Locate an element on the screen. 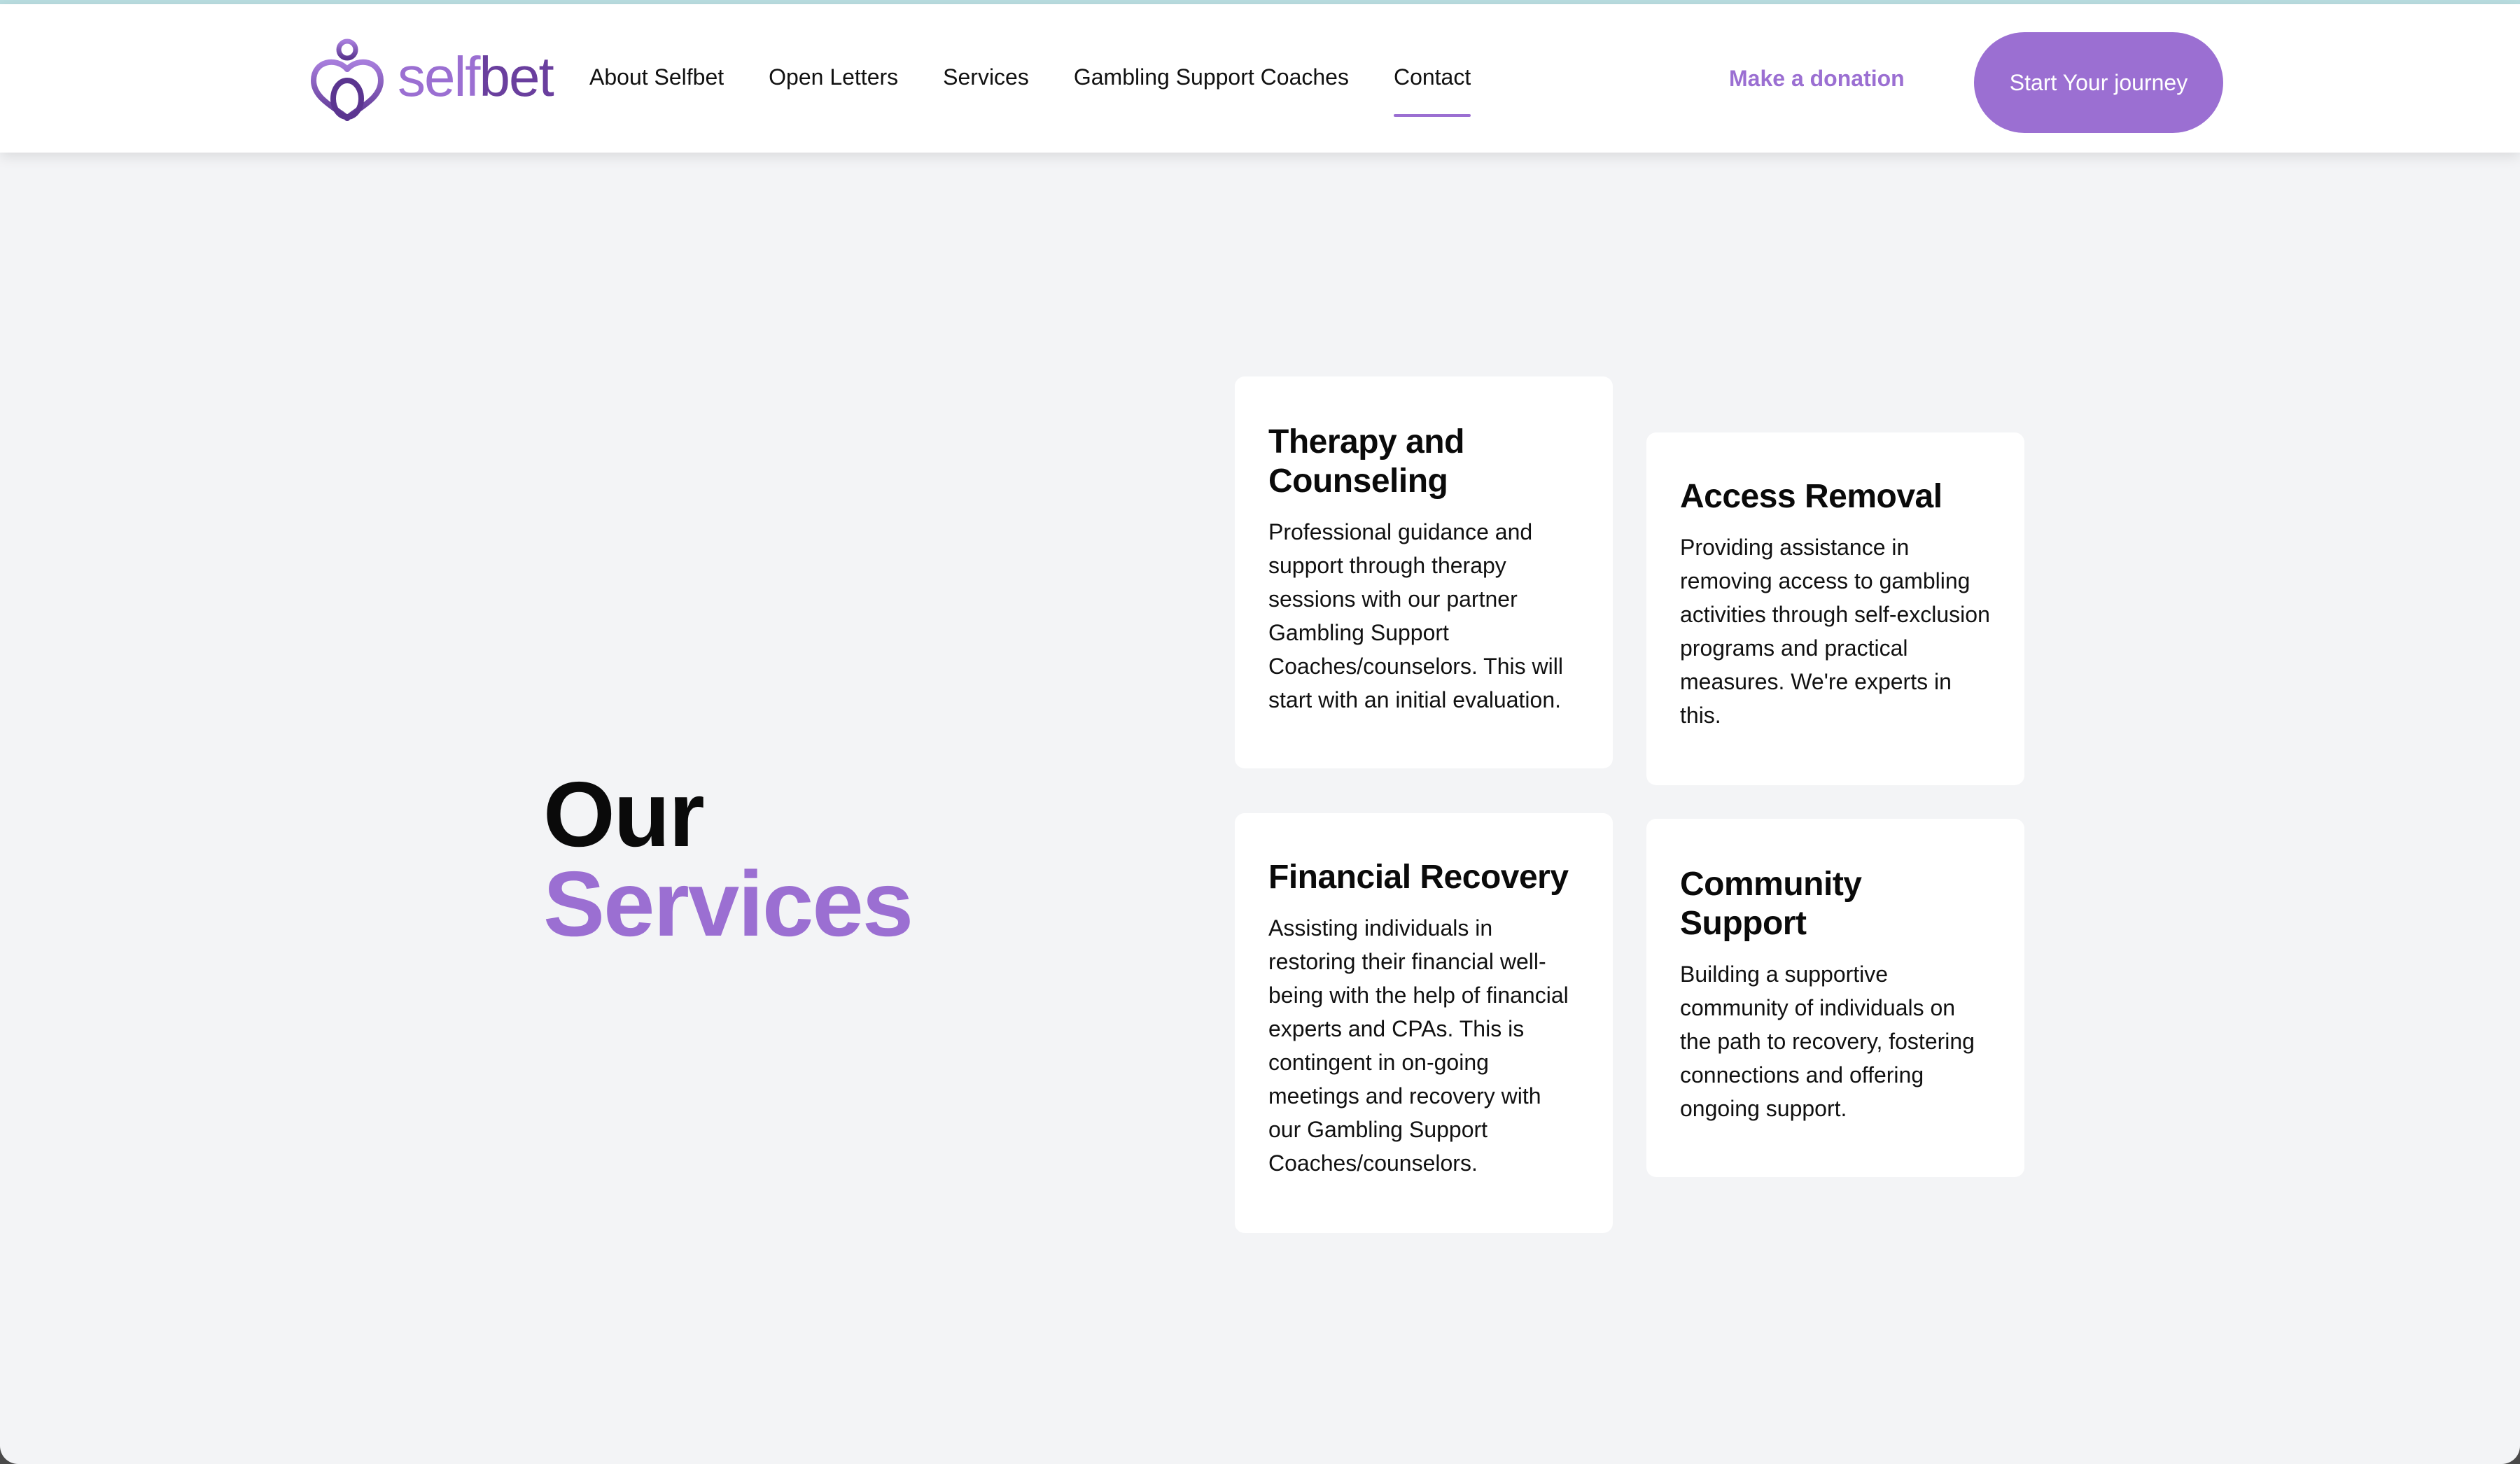  page-title-line2: Services is located at coordinates (728, 904).